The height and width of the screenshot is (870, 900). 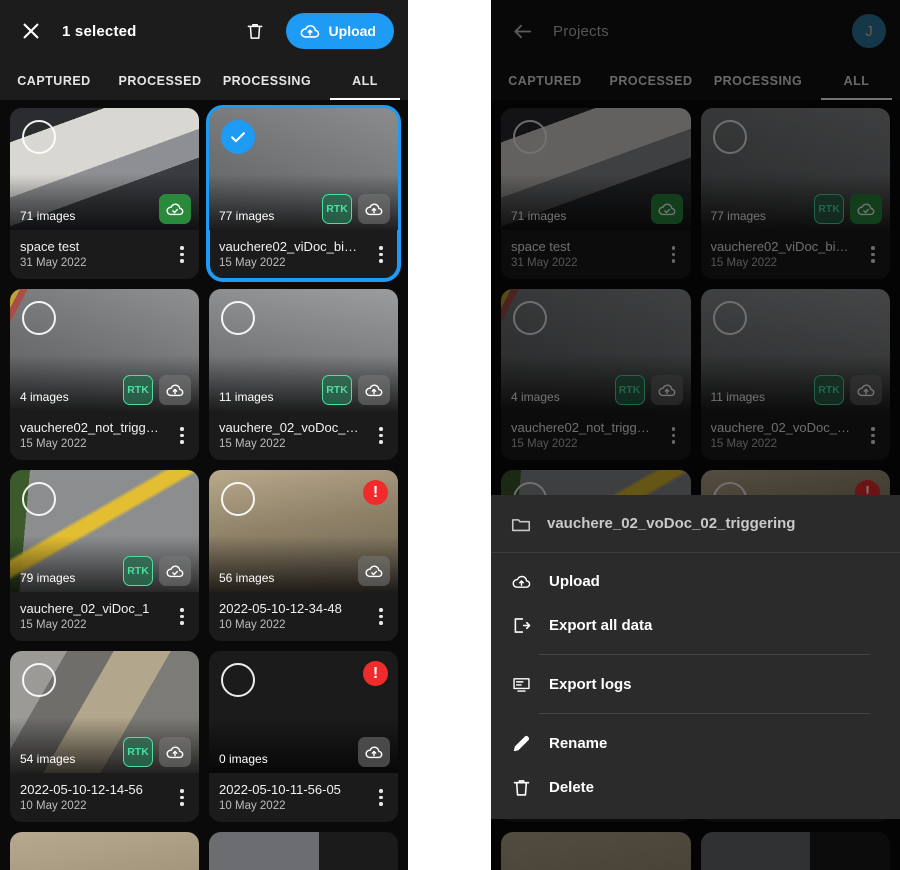 I want to click on image-count-label: 77 images, so click(x=247, y=216).